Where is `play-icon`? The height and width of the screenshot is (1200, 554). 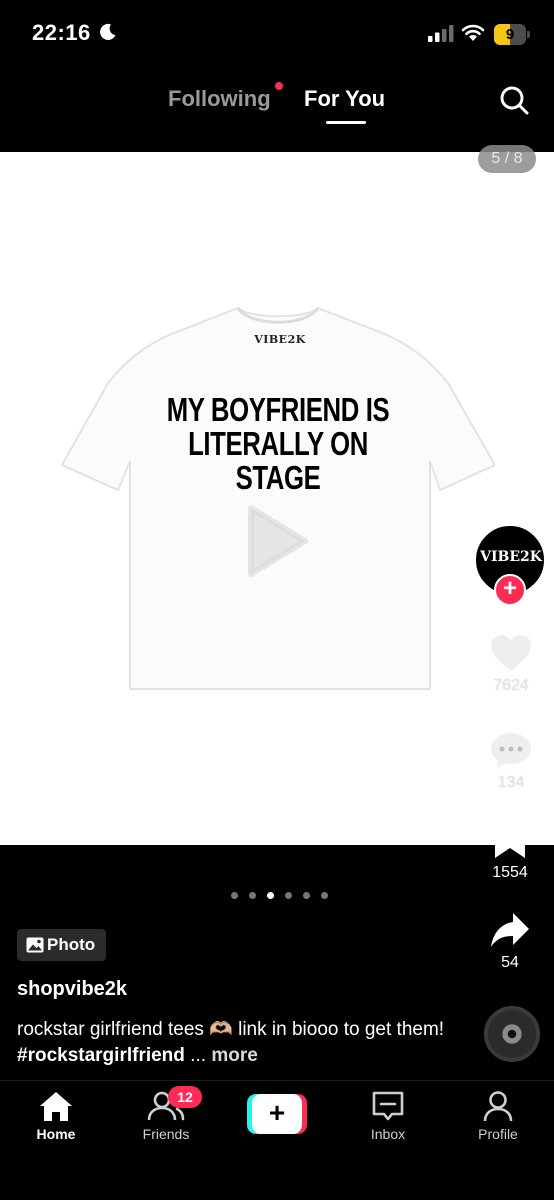 play-icon is located at coordinates (278, 541).